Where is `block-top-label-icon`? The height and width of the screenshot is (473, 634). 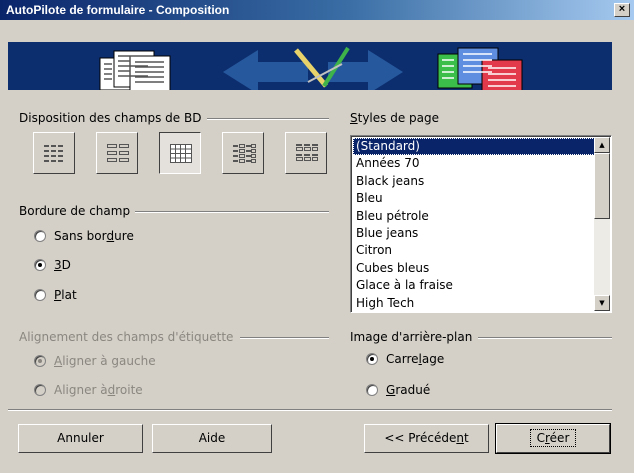 block-top-label-icon is located at coordinates (307, 152).